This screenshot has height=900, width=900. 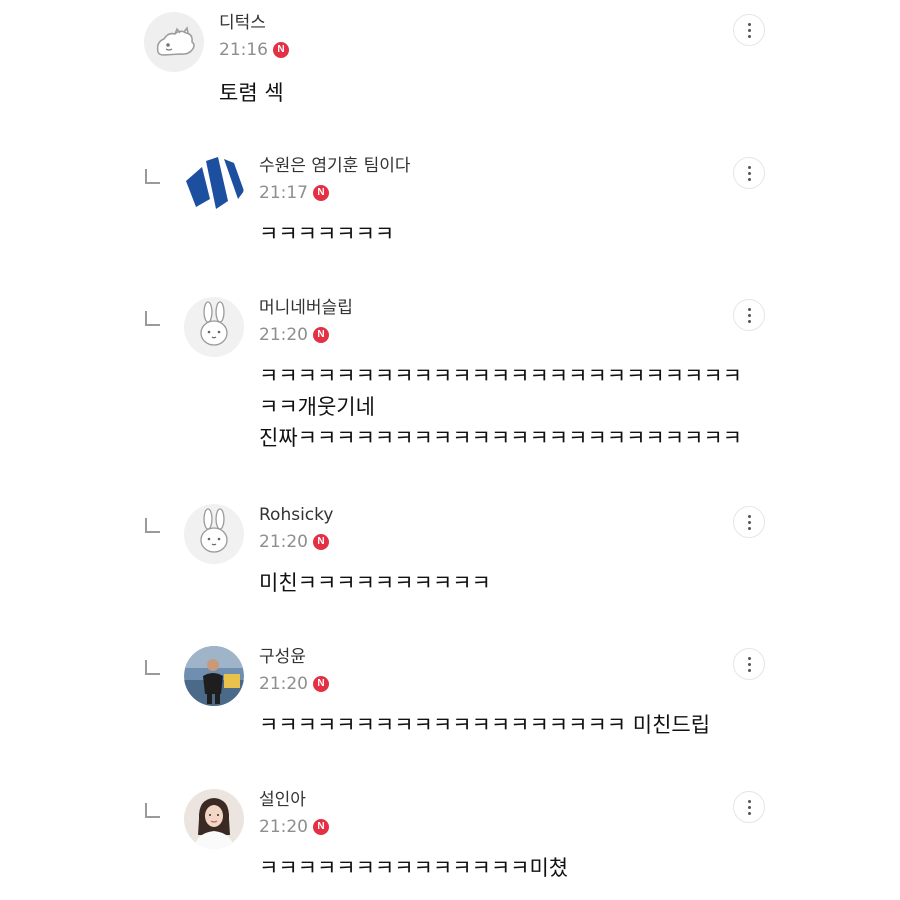 I want to click on comment-meta: 디턱스 21:16 N, so click(x=254, y=36).